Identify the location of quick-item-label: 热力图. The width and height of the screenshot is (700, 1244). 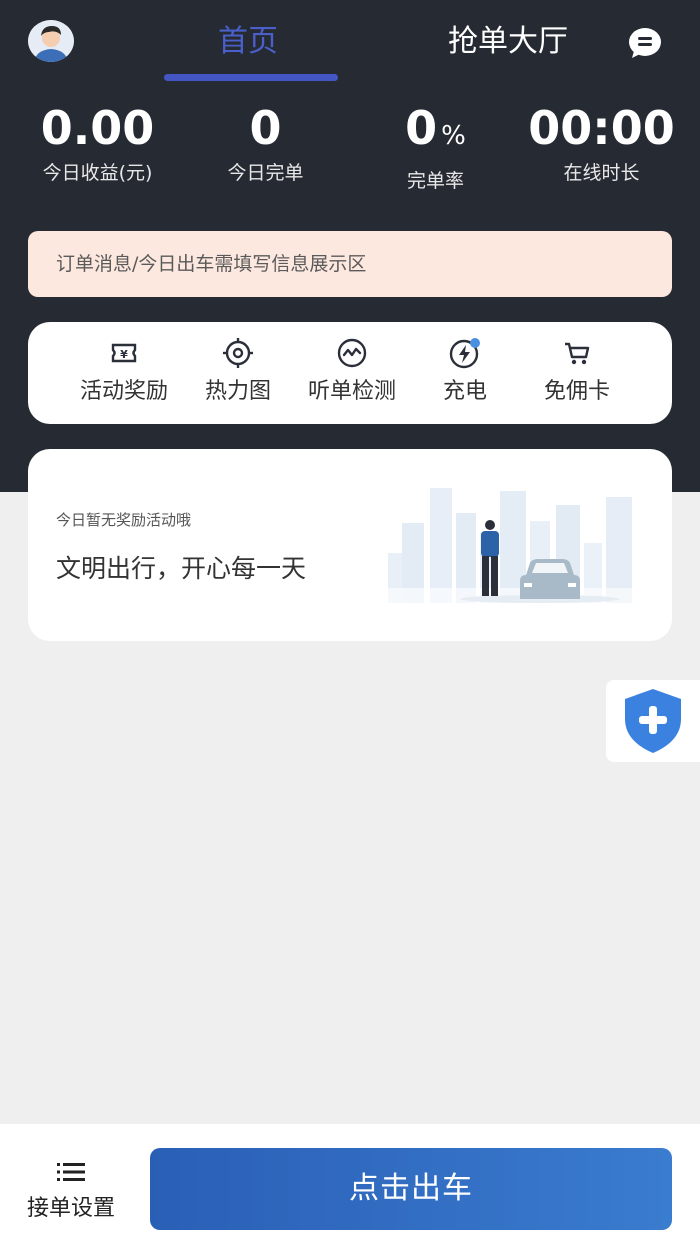
(237, 391).